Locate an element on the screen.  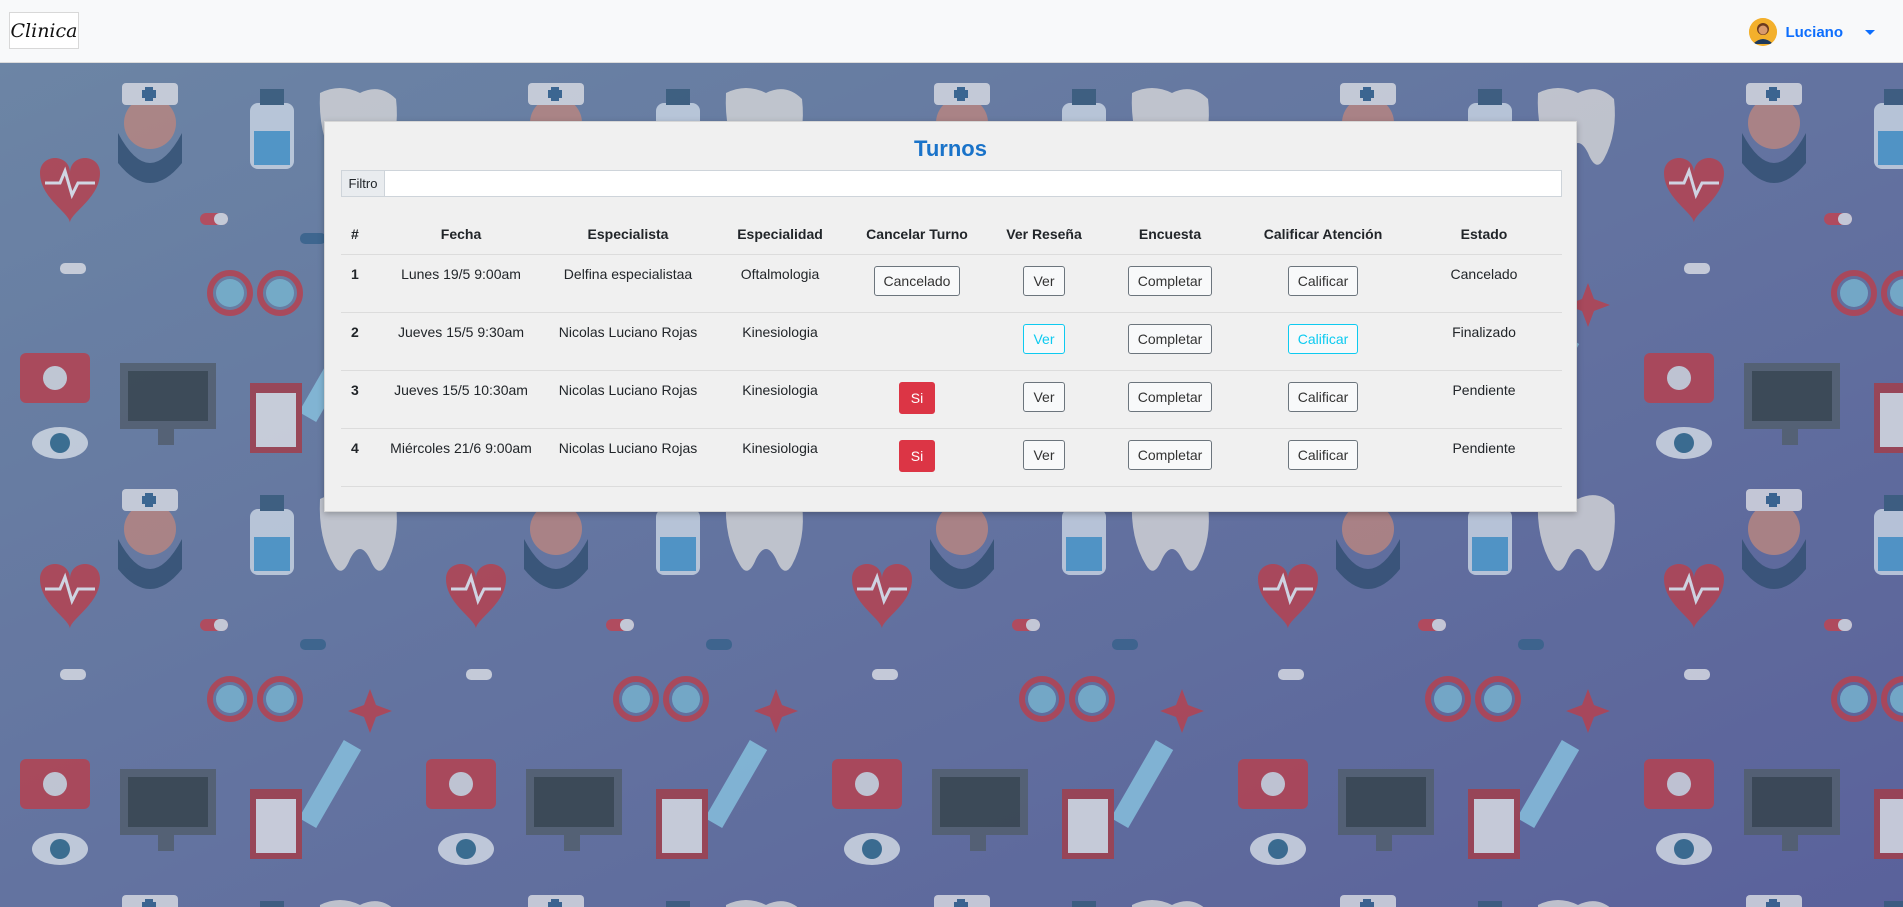
top-navbar: Clinica Luciano is located at coordinates (951, 31).